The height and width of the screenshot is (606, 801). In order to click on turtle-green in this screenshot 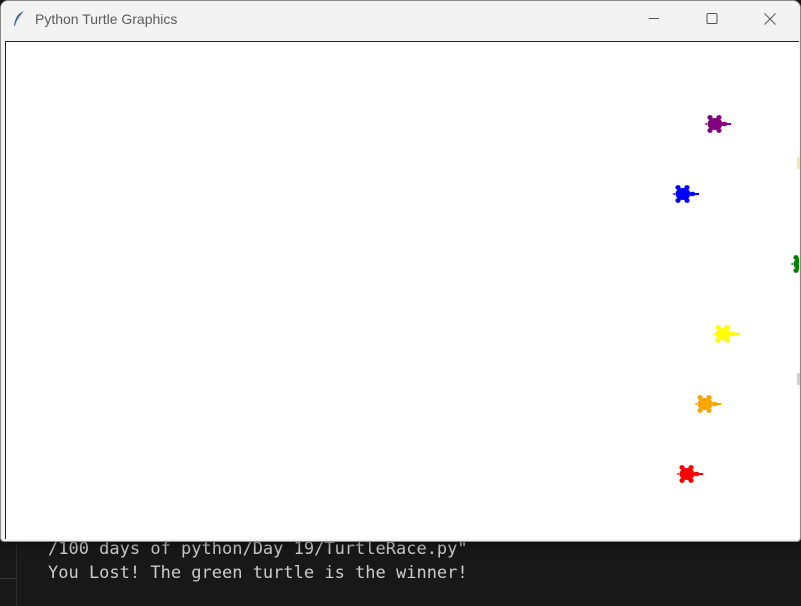, I will do `click(794, 264)`.